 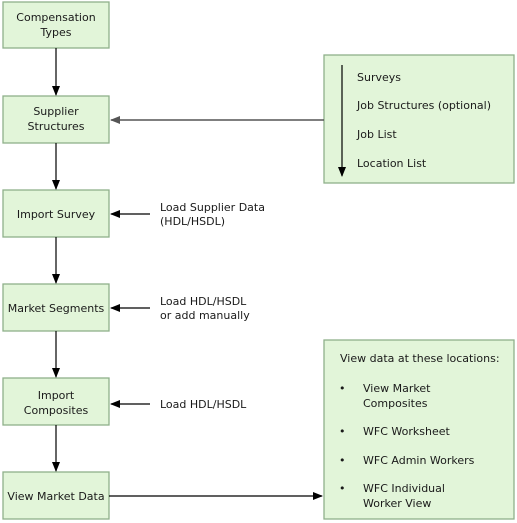 I want to click on step-market-segments: Market Segments, so click(x=56, y=307).